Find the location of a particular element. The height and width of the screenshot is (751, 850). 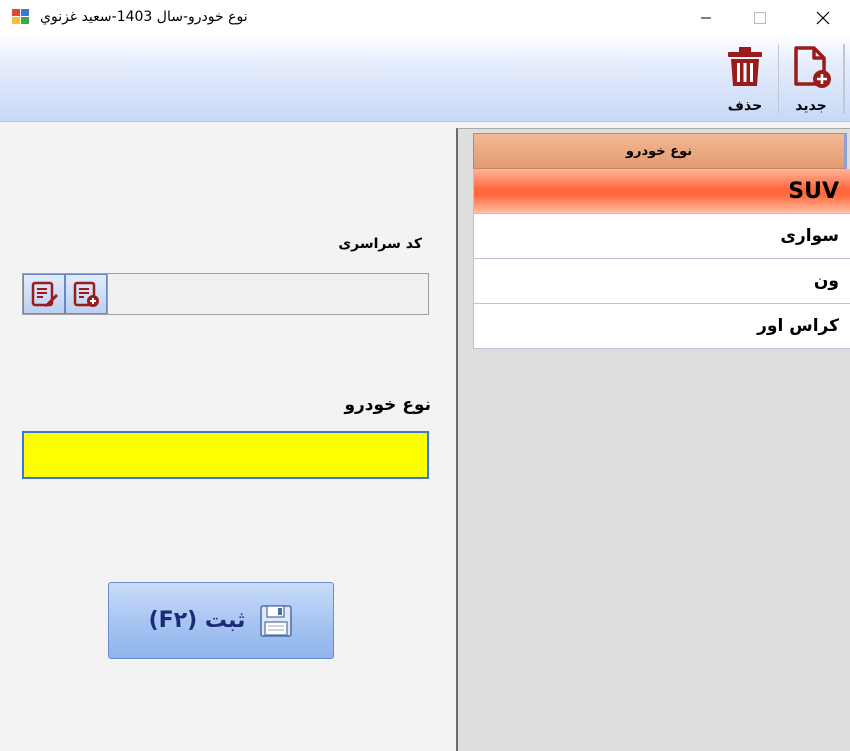

add-code-button is located at coordinates (86, 294).